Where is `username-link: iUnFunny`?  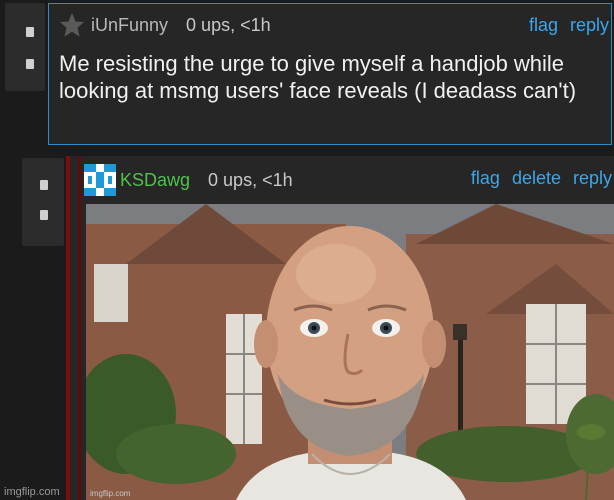 username-link: iUnFunny is located at coordinates (129, 25).